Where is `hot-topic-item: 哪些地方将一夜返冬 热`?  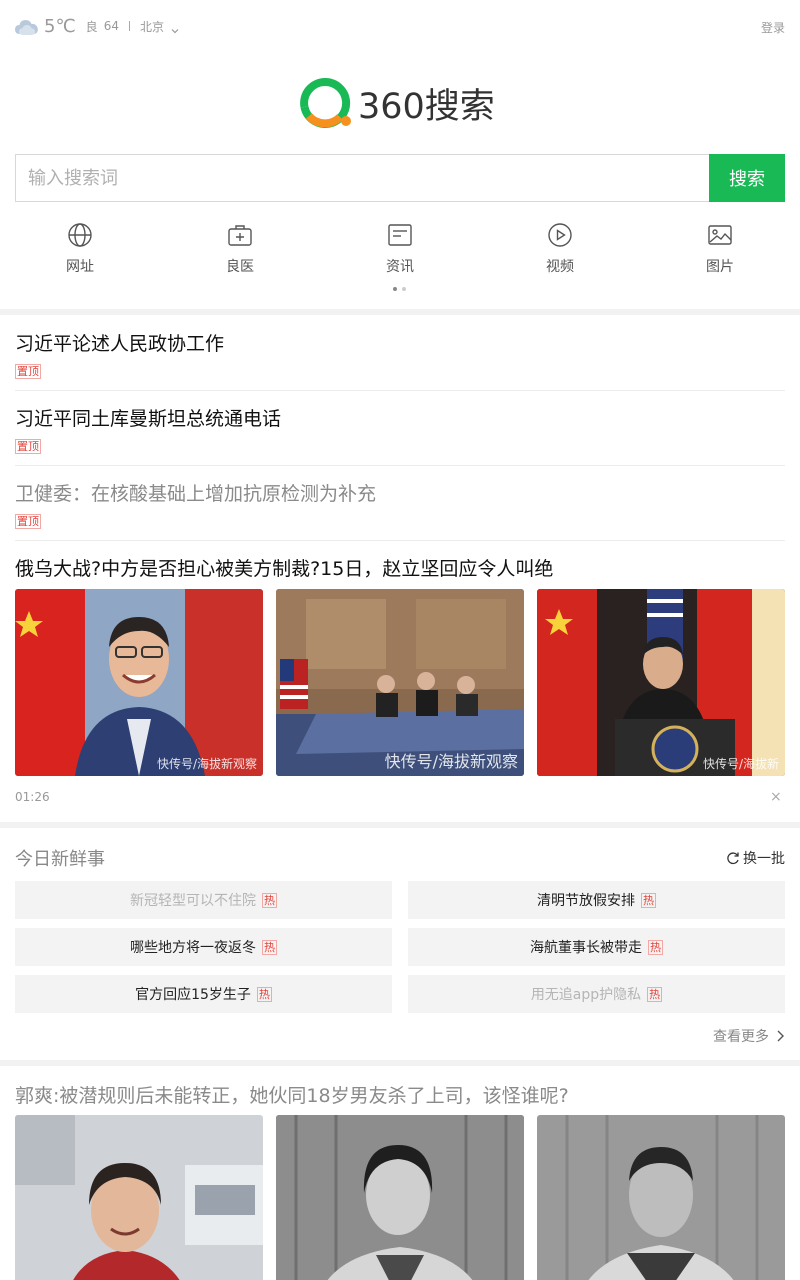 hot-topic-item: 哪些地方将一夜返冬 热 is located at coordinates (203, 947).